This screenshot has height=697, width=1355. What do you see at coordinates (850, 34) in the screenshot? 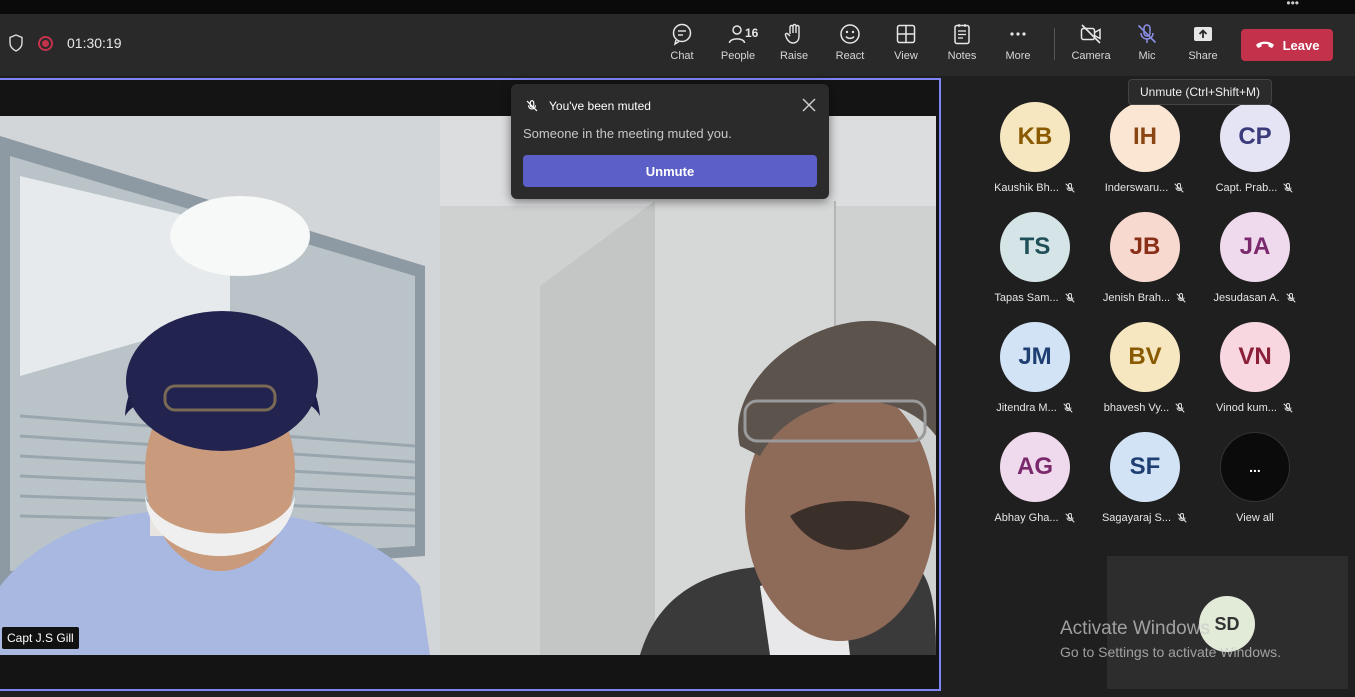
I see `smiley-icon` at bounding box center [850, 34].